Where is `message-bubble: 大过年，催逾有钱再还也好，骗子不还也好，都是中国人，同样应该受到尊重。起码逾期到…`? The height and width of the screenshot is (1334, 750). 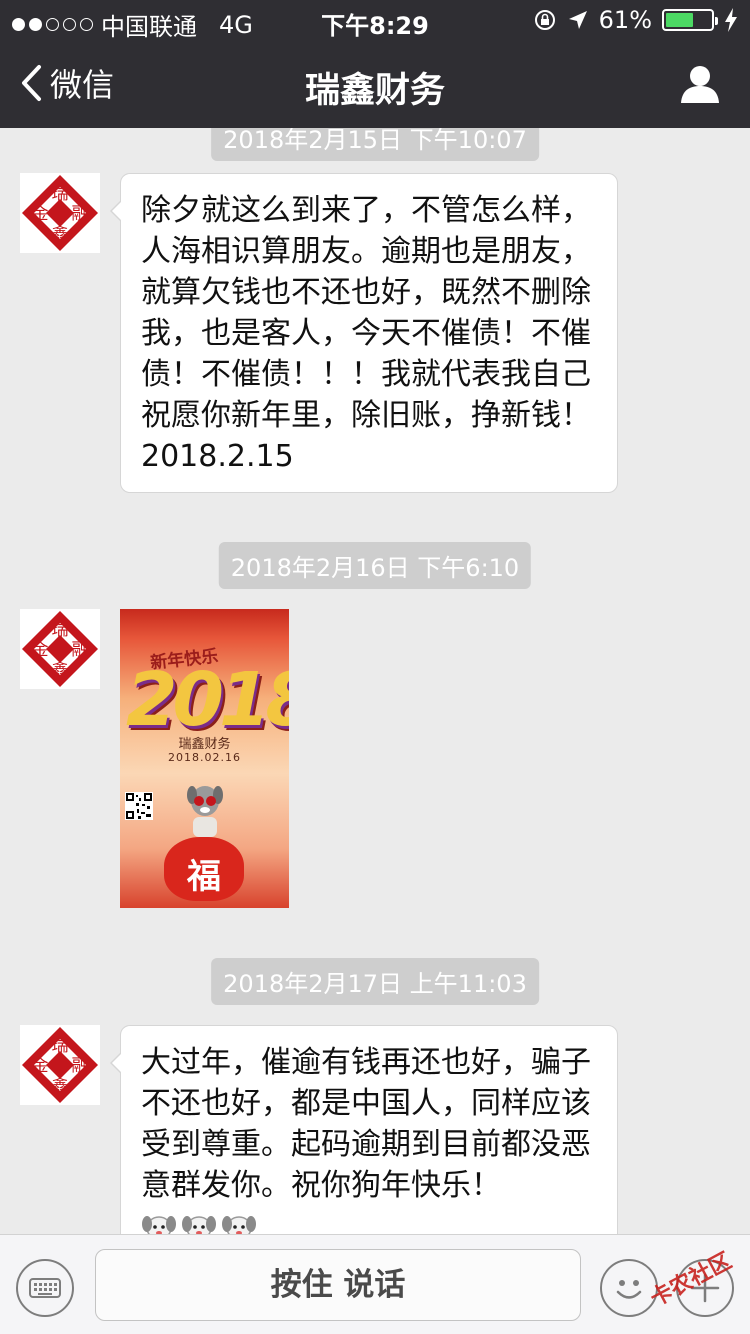 message-bubble: 大过年，催逾有钱再还也好，骗子不还也好，都是中国人，同样应该受到尊重。起码逾期到… is located at coordinates (364, 1129).